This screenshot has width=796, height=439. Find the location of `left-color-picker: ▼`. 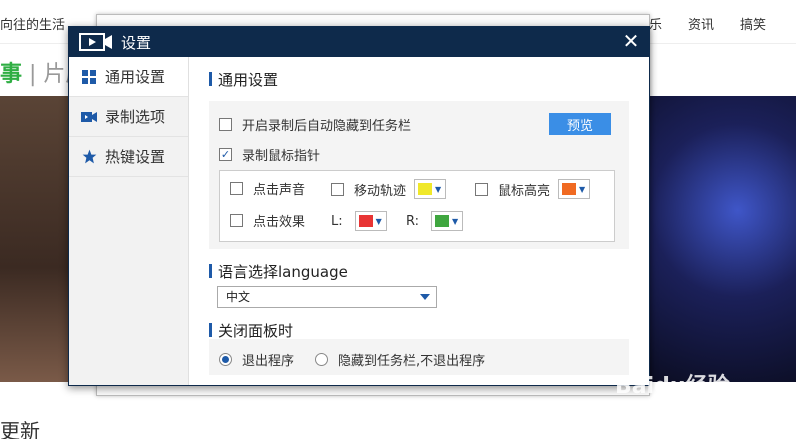

left-color-picker: ▼ is located at coordinates (370, 221).